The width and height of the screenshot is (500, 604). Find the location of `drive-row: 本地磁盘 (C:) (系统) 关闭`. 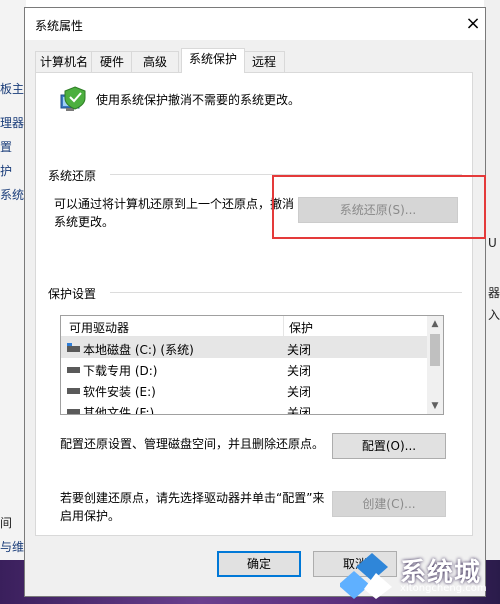

drive-row: 本地磁盘 (C:) (系统) 关闭 is located at coordinates (244, 347).